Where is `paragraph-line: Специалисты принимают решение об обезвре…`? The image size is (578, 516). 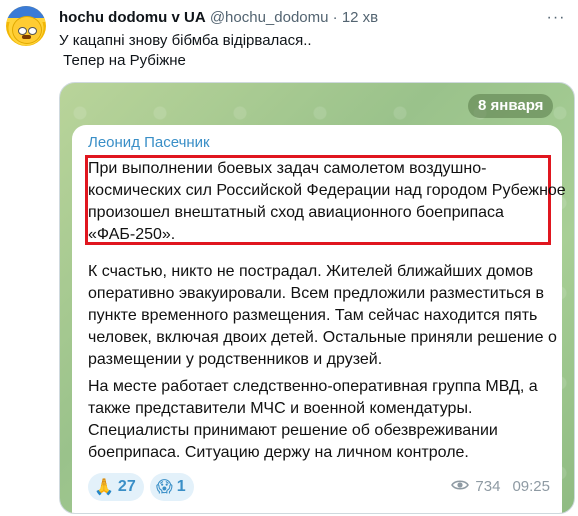
paragraph-line: Специалисты принимают решение об обезвре… is located at coordinates (293, 430).